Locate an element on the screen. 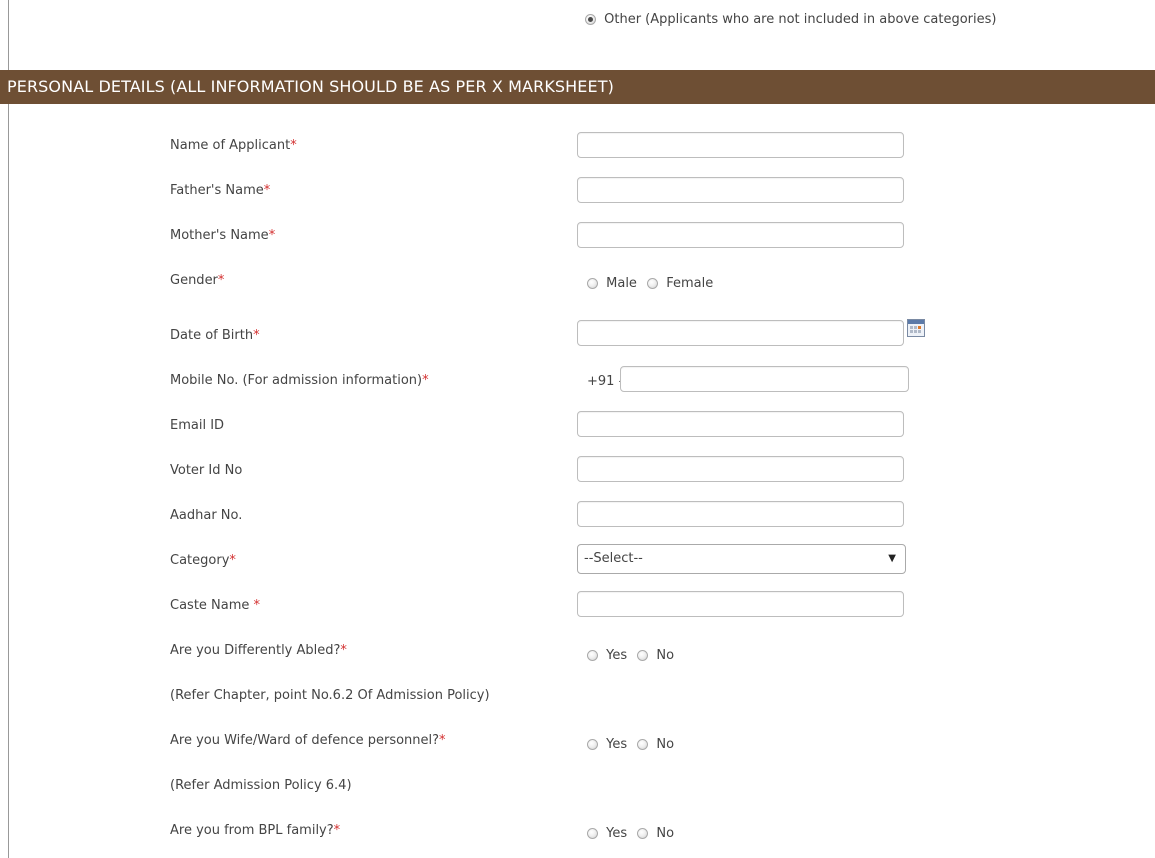 The image size is (1155, 858). label-bpl: Are you from BPL family?* is located at coordinates (255, 830).